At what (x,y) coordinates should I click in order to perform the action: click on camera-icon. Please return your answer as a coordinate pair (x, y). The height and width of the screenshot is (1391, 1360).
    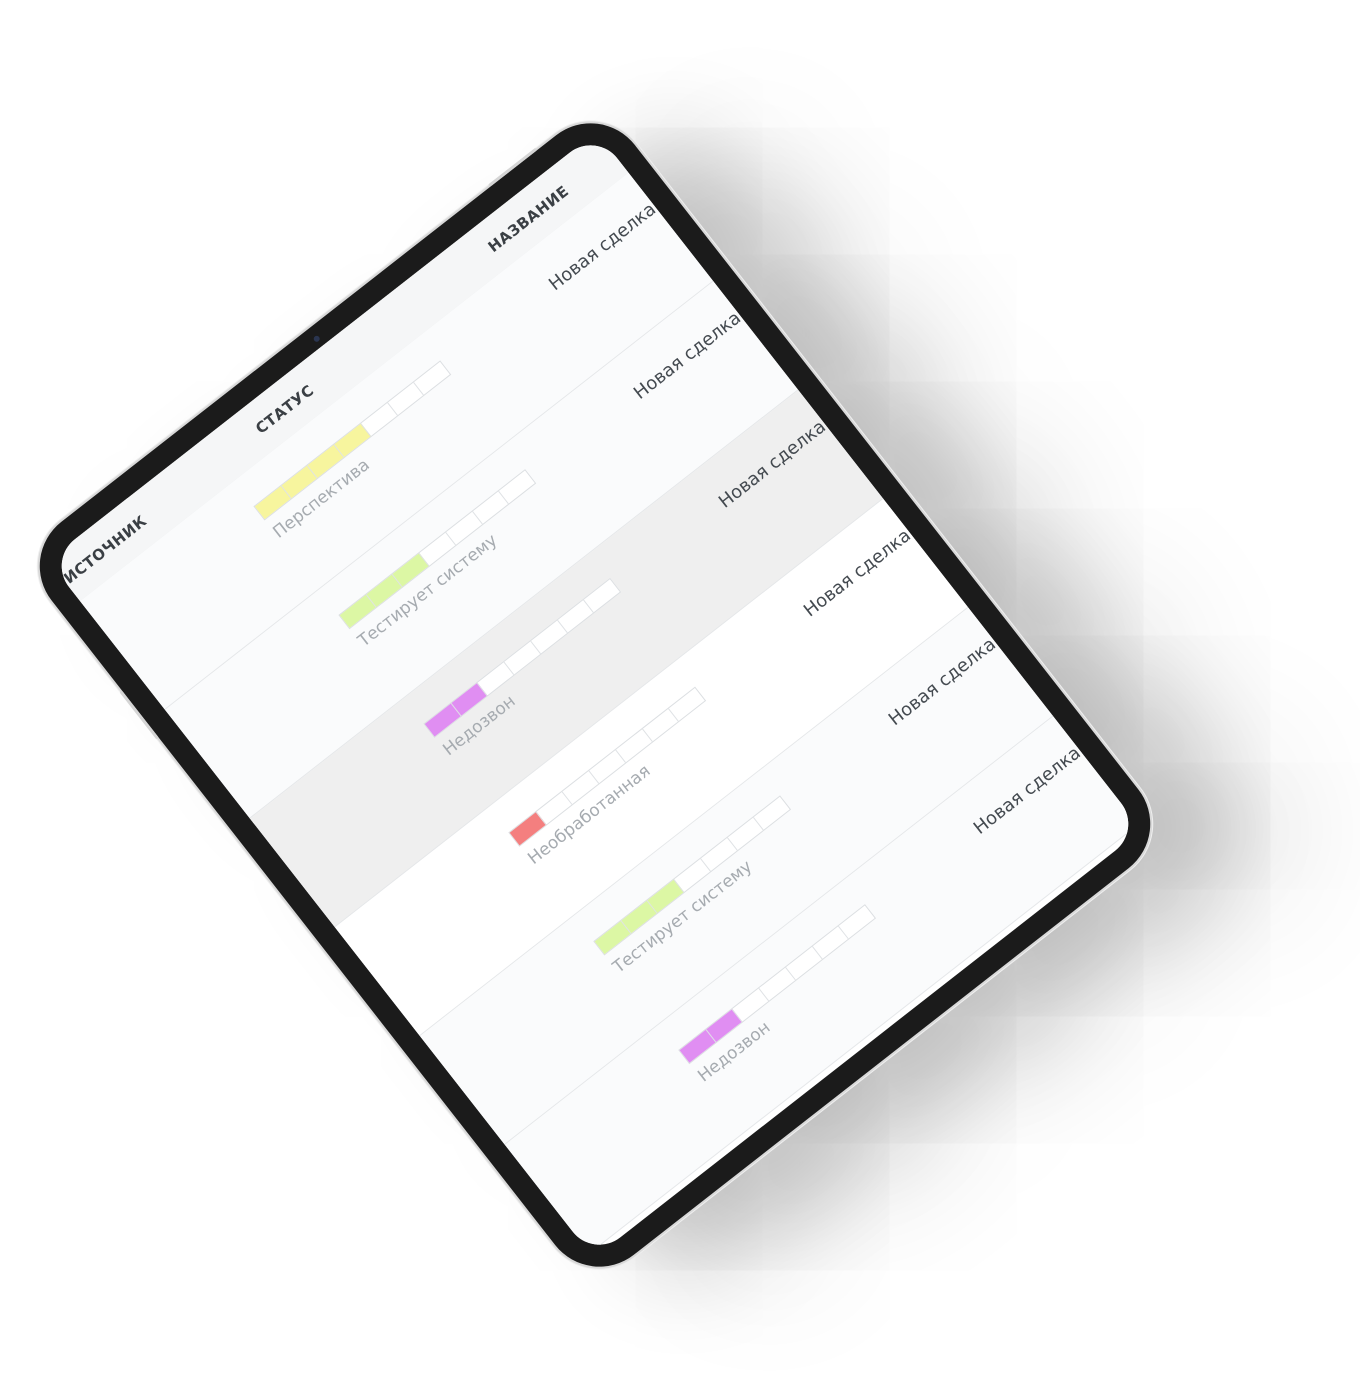
    Looking at the image, I should click on (316, 339).